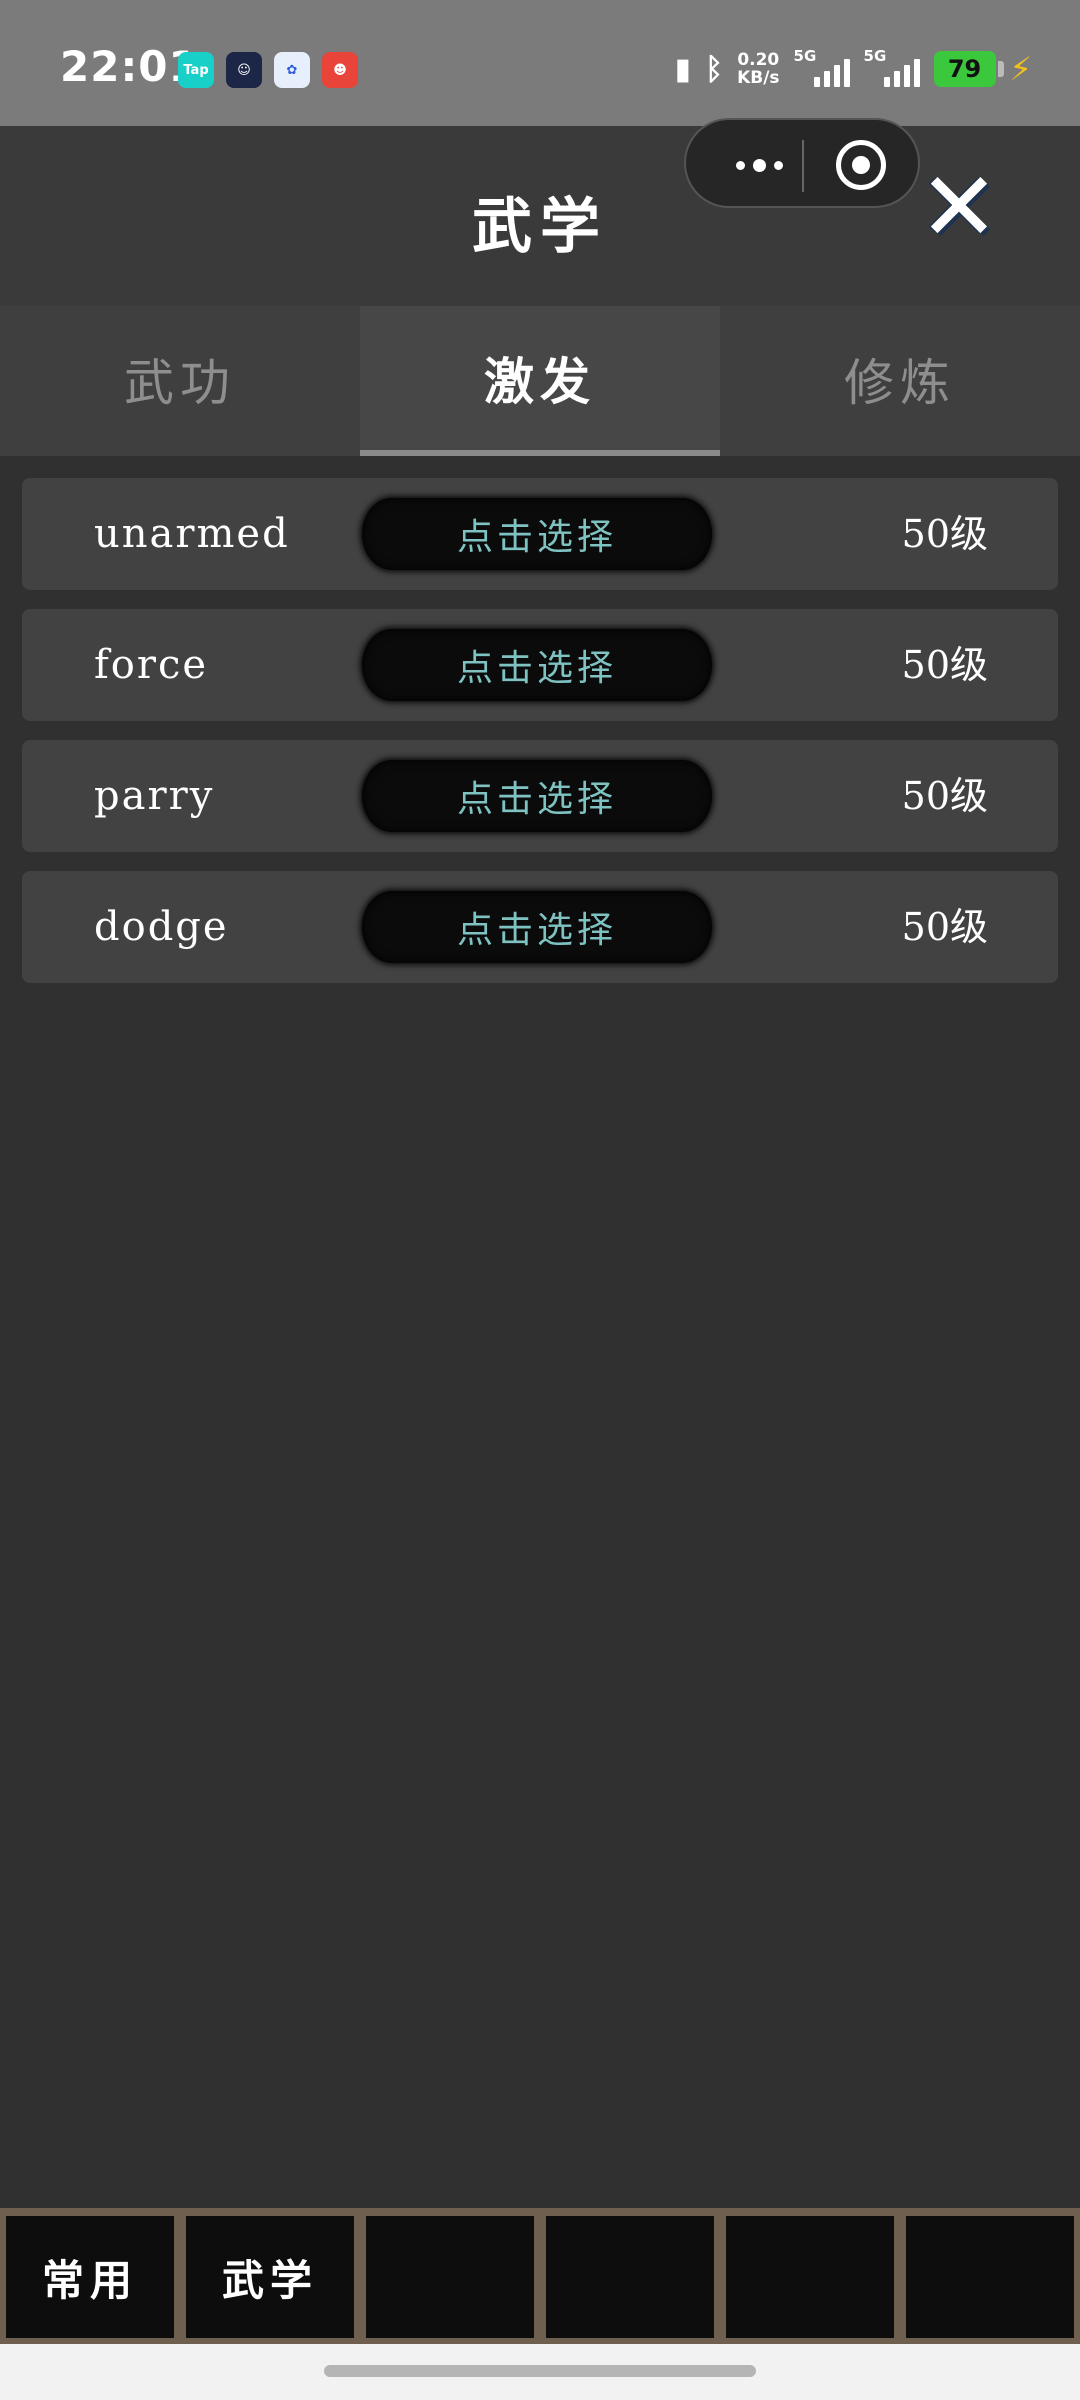  What do you see at coordinates (151, 665) in the screenshot?
I see `skill-name: force` at bounding box center [151, 665].